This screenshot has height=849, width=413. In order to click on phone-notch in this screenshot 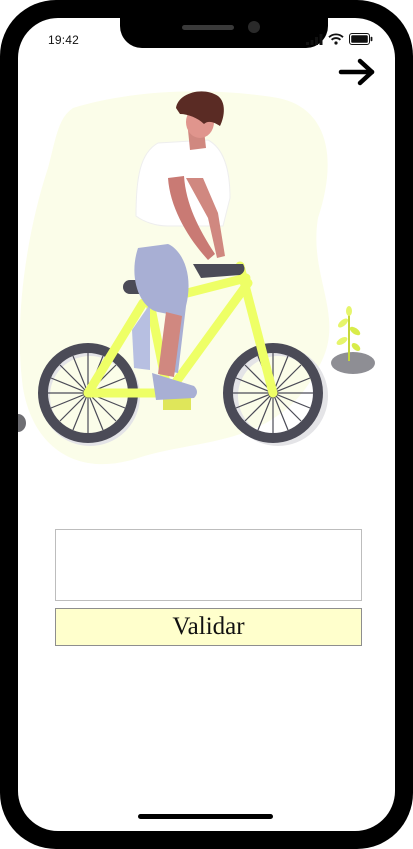, I will do `click(224, 33)`.